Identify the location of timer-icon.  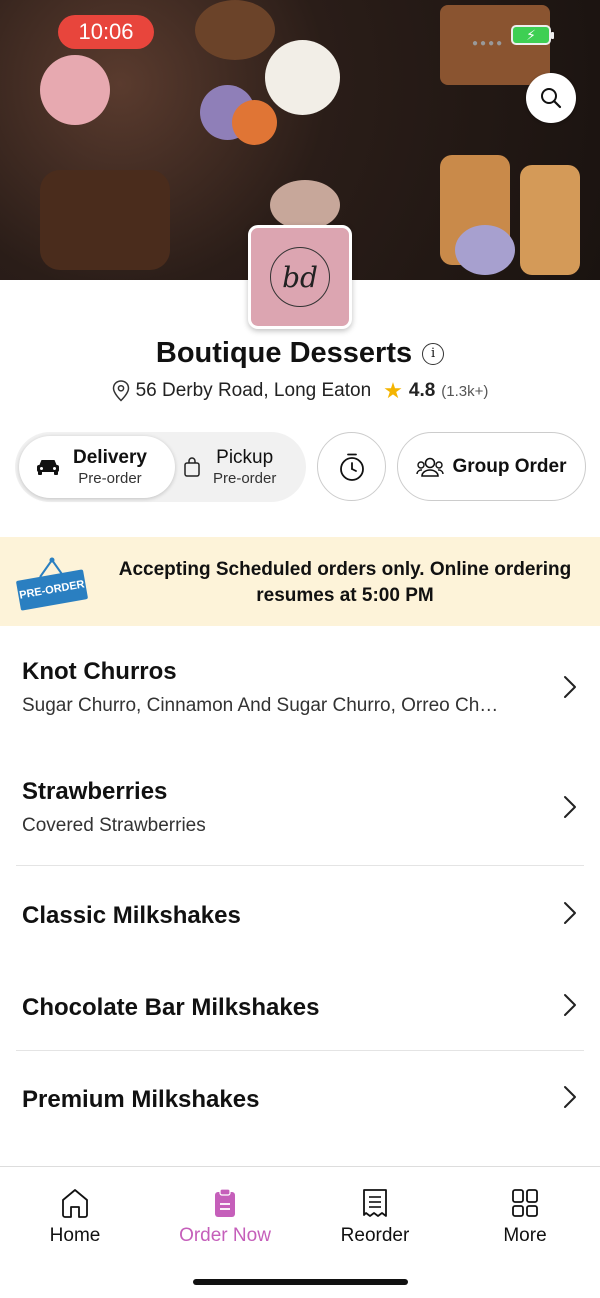
(351, 467).